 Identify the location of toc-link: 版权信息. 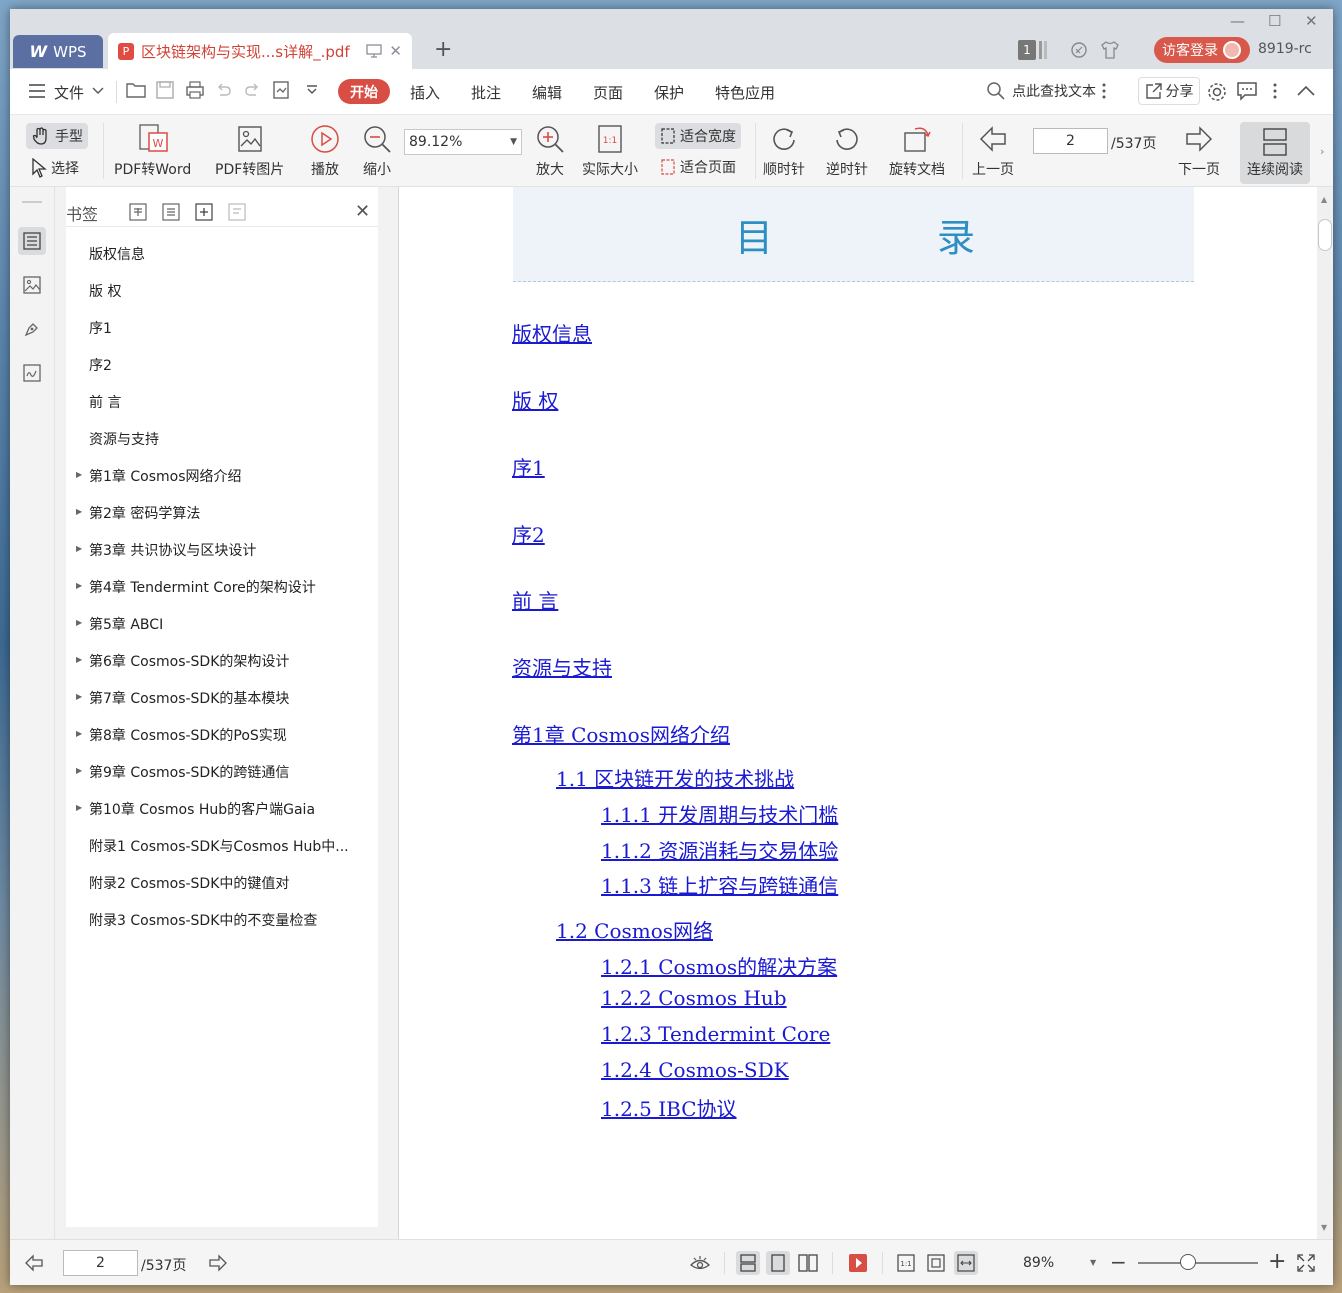
(552, 332).